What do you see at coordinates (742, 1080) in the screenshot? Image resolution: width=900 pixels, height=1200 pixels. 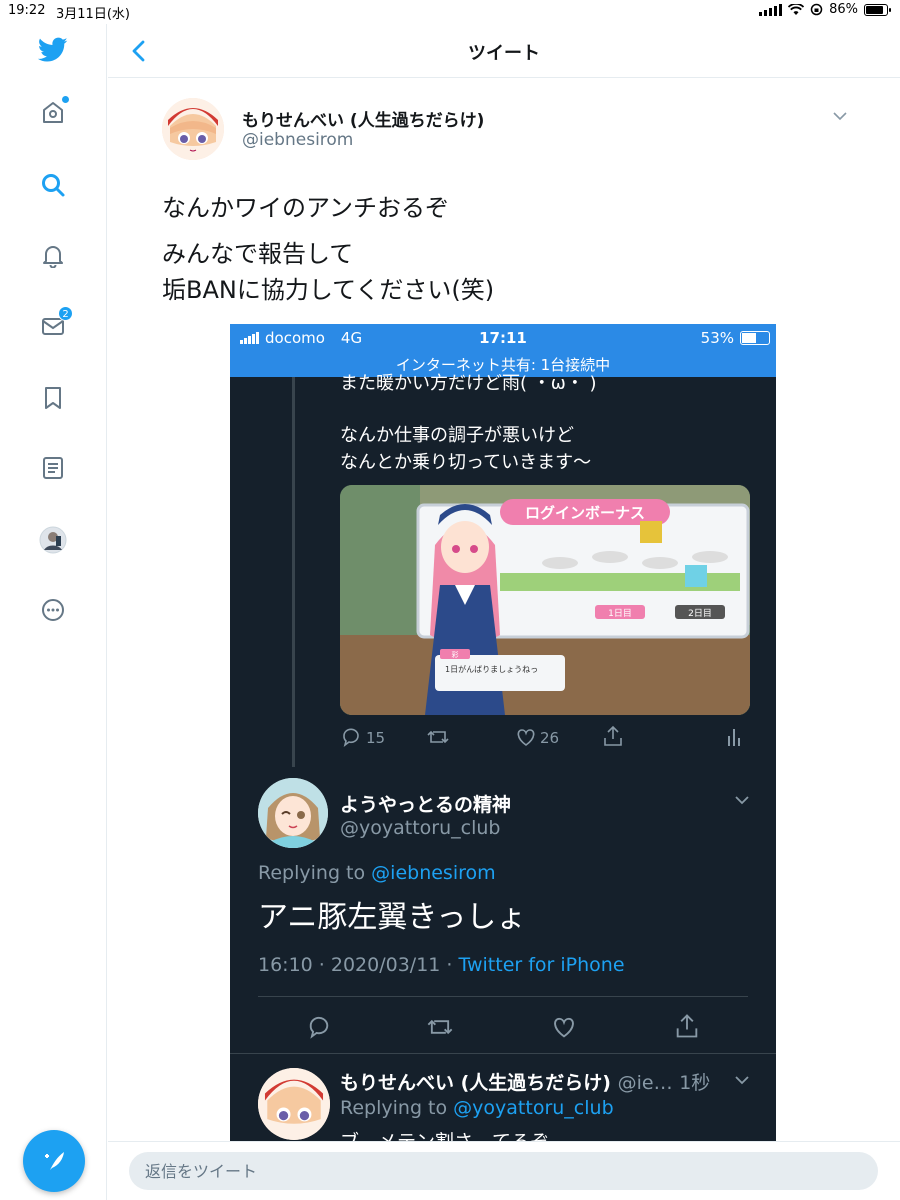 I see `second-reply-chevron-icon` at bounding box center [742, 1080].